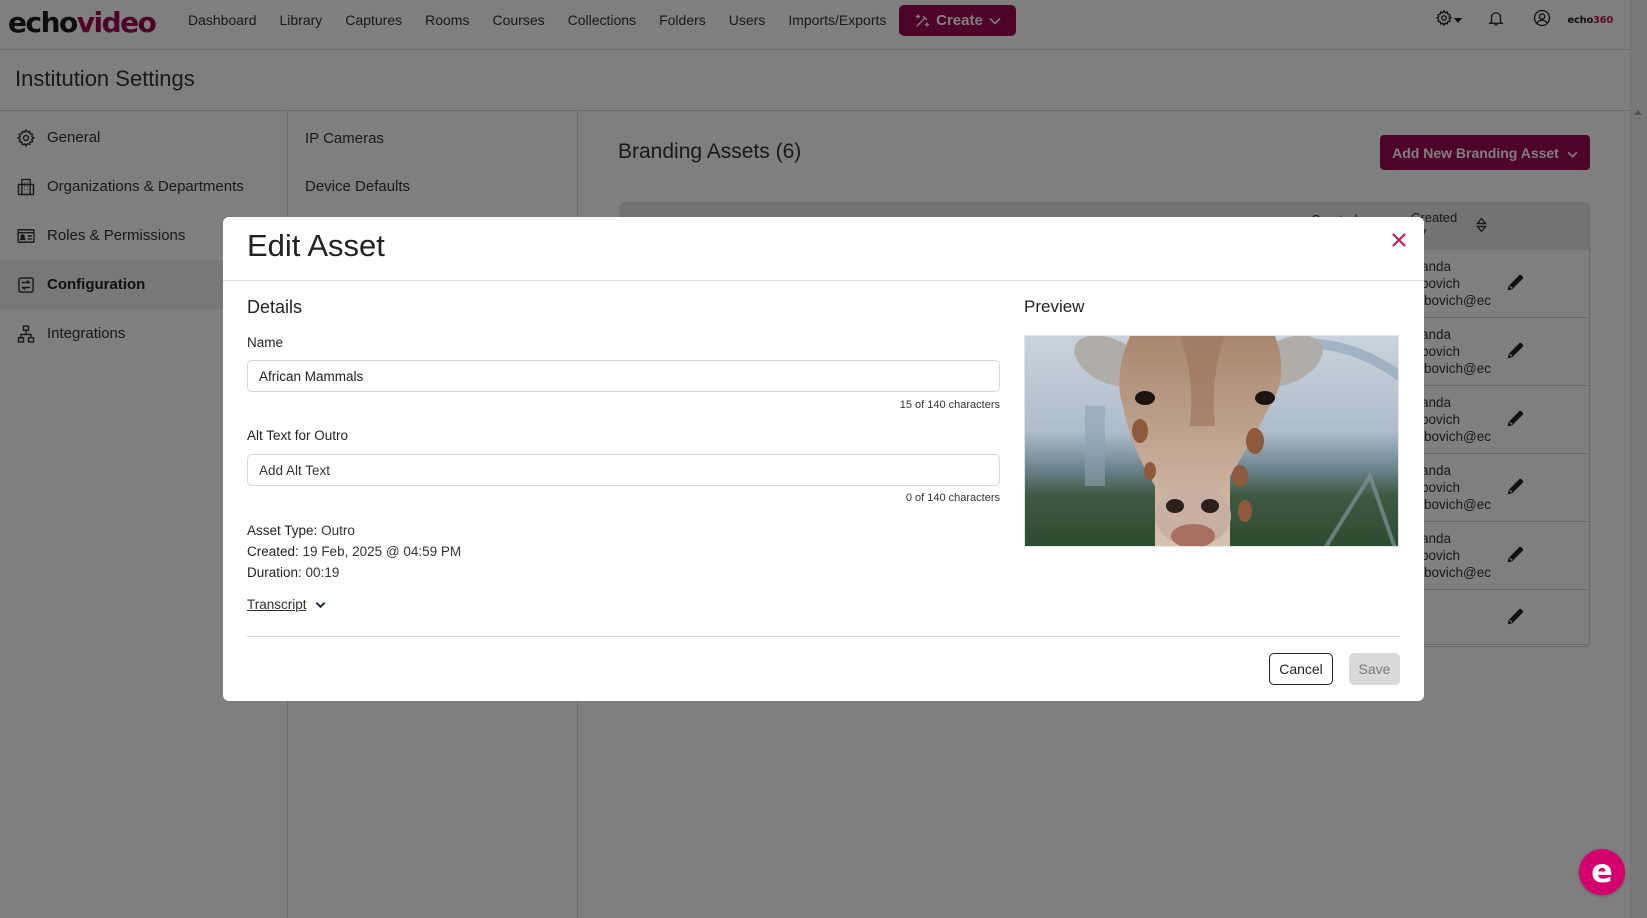 The image size is (1647, 918). Describe the element at coordinates (274, 572) in the screenshot. I see `duration-label: Duration:` at that location.